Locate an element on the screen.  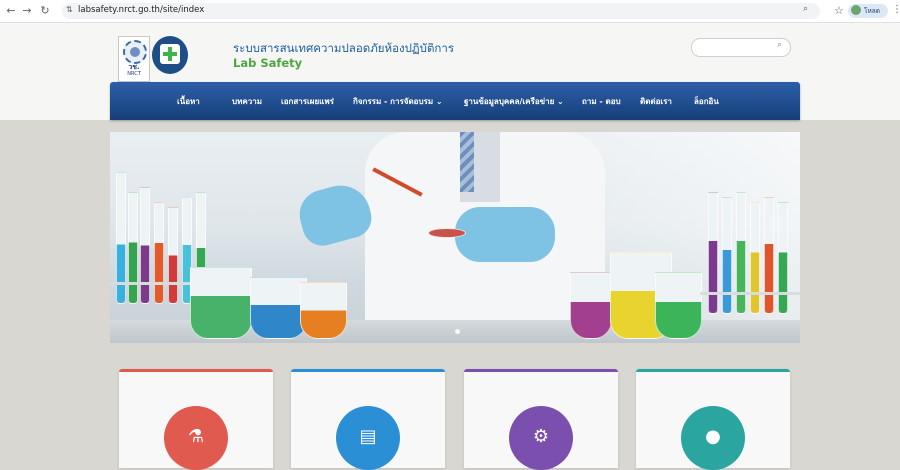
feature-card-lab: ⚗ is located at coordinates (196, 419).